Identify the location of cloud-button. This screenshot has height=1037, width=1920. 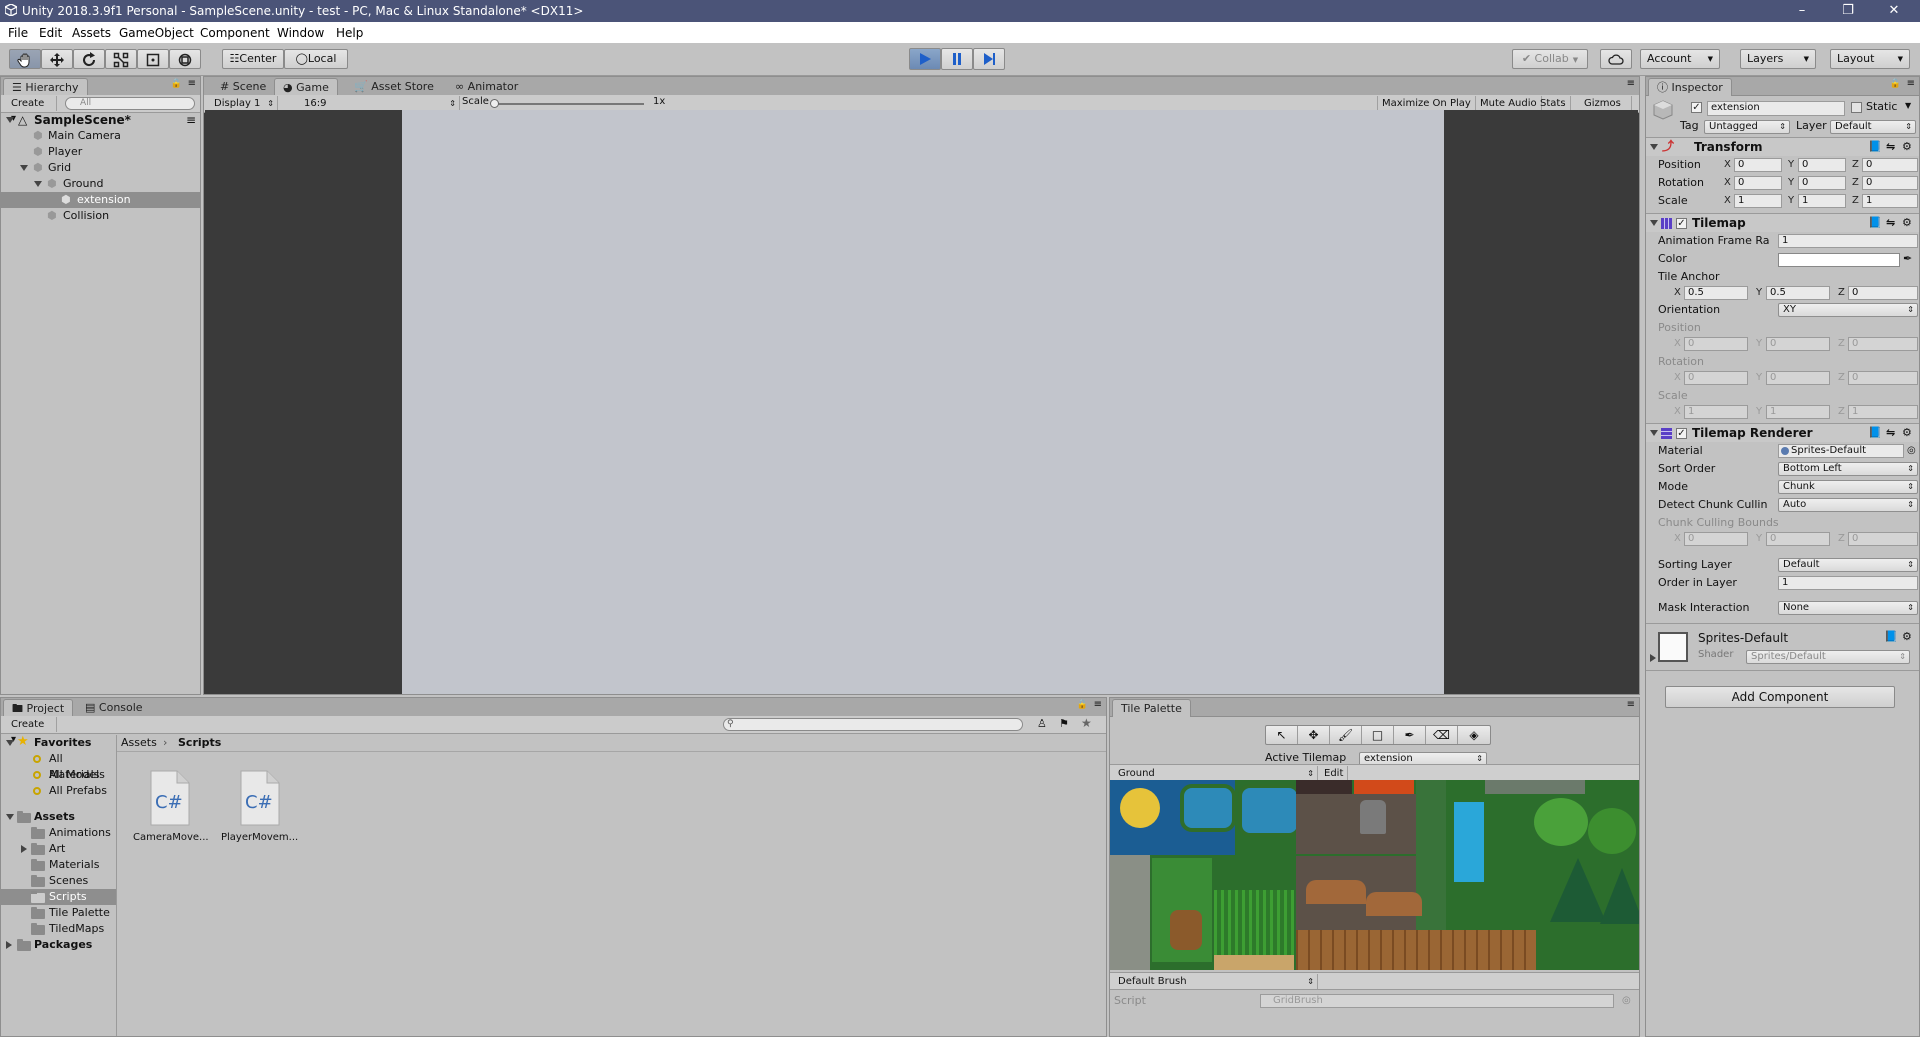
(1616, 59).